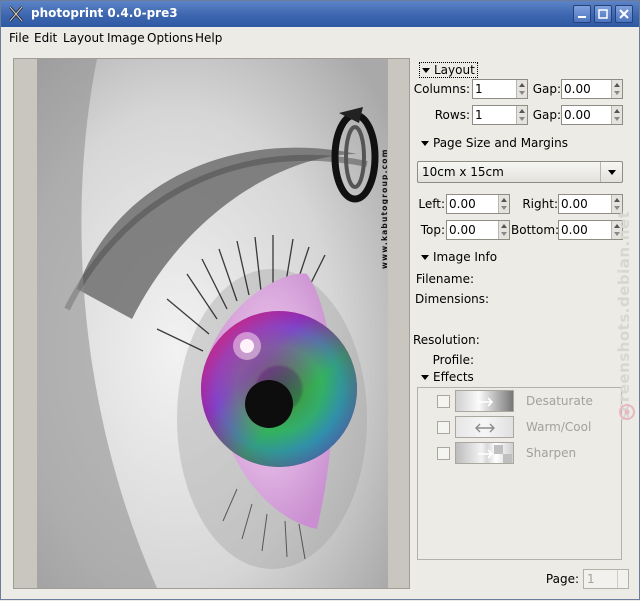 The image size is (640, 601). Describe the element at coordinates (453, 360) in the screenshot. I see `profile-label: Profile:` at that location.